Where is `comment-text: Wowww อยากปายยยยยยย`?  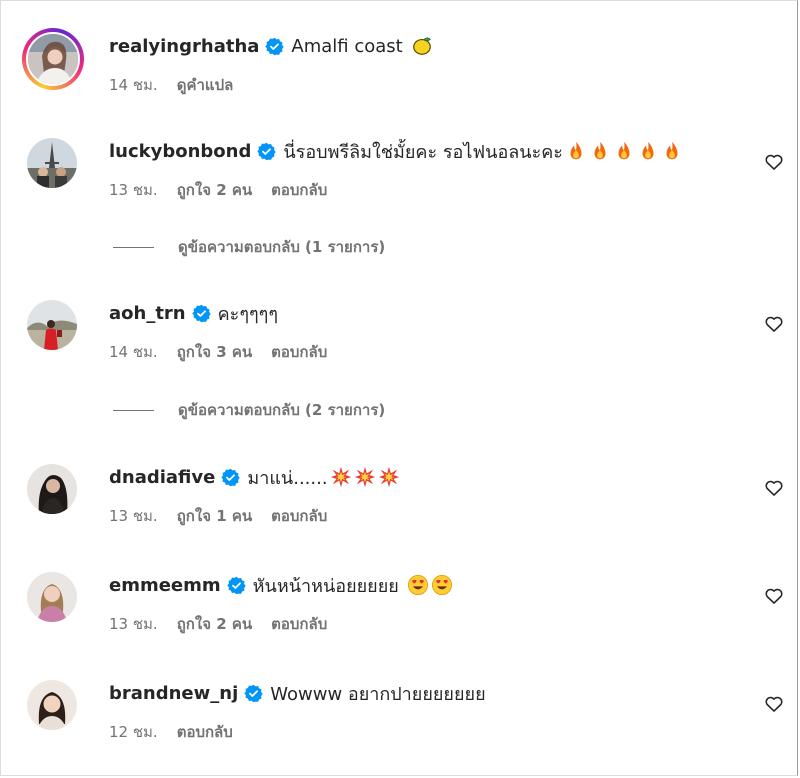 comment-text: Wowww อยากปายยยยยยย is located at coordinates (378, 694).